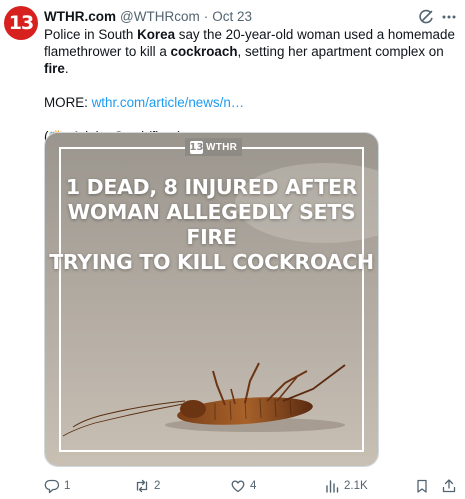 This screenshot has width=465, height=499. I want to click on reply-button: 1, so click(57, 486).